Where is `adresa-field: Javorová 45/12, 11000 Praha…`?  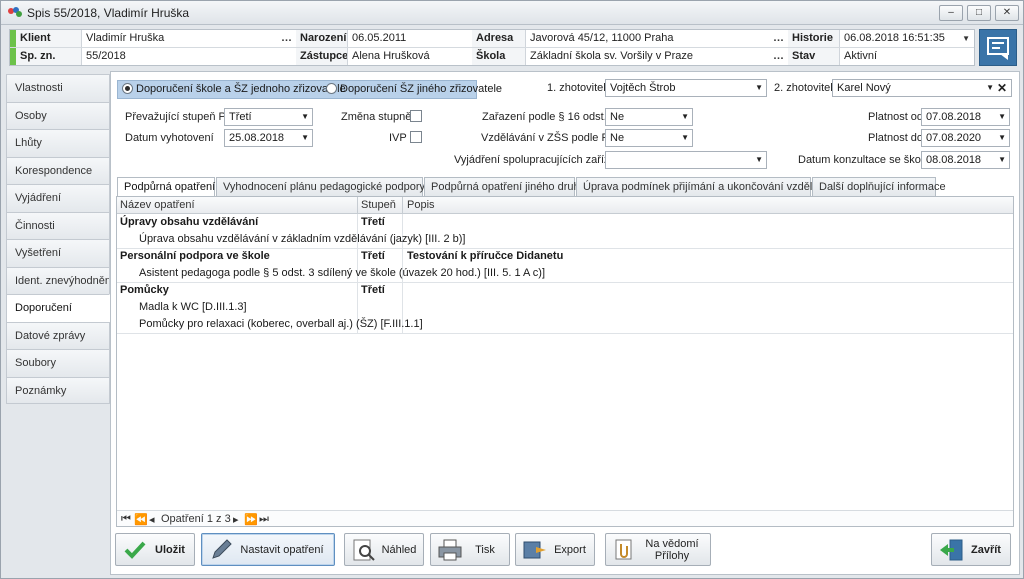
adresa-field: Javorová 45/12, 11000 Praha… is located at coordinates (657, 38).